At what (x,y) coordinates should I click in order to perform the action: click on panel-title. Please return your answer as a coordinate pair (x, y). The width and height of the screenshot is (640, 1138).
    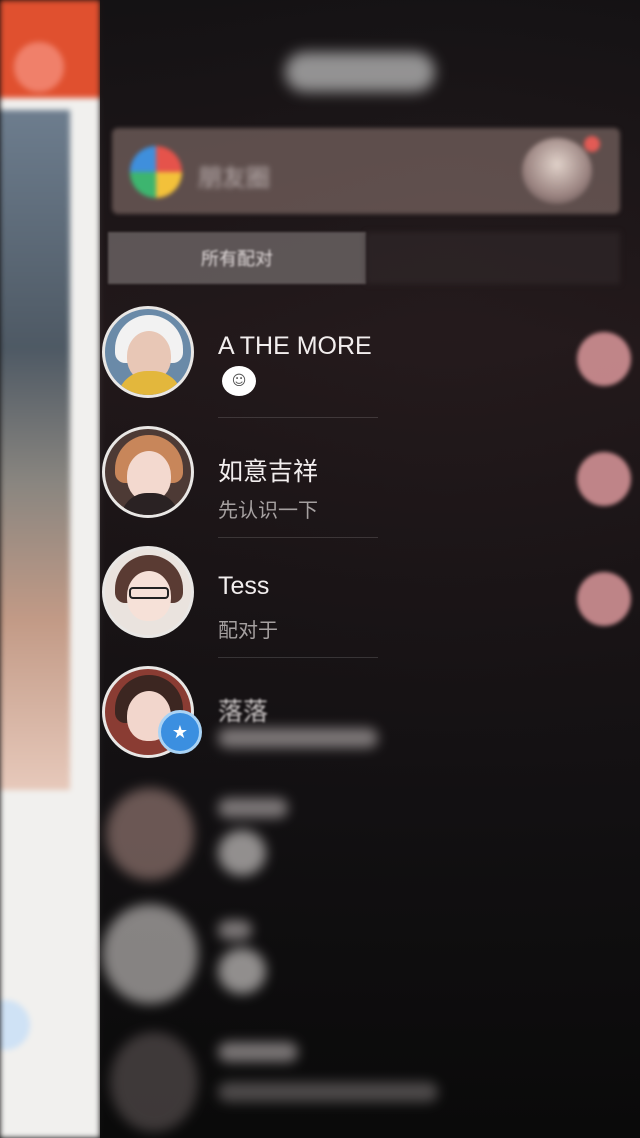
    Looking at the image, I should click on (360, 72).